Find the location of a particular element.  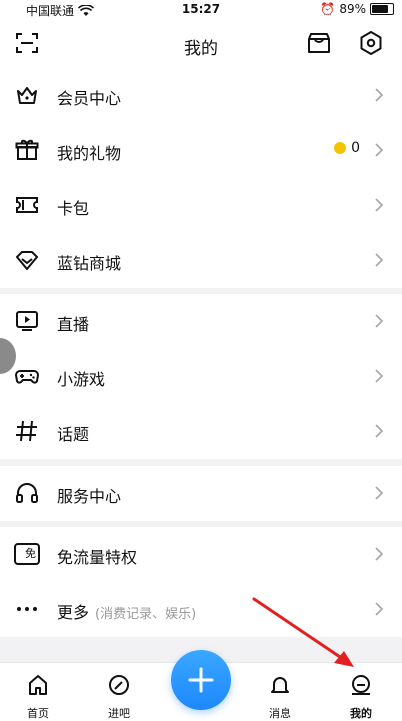

headphones-icon is located at coordinates (27, 493).